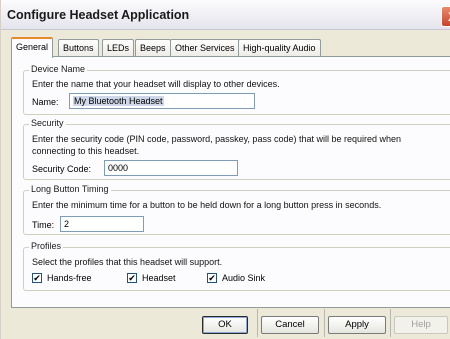 The width and height of the screenshot is (450, 339). Describe the element at coordinates (118, 101) in the screenshot. I see `name-input-value: My Bluetooth Headset` at that location.